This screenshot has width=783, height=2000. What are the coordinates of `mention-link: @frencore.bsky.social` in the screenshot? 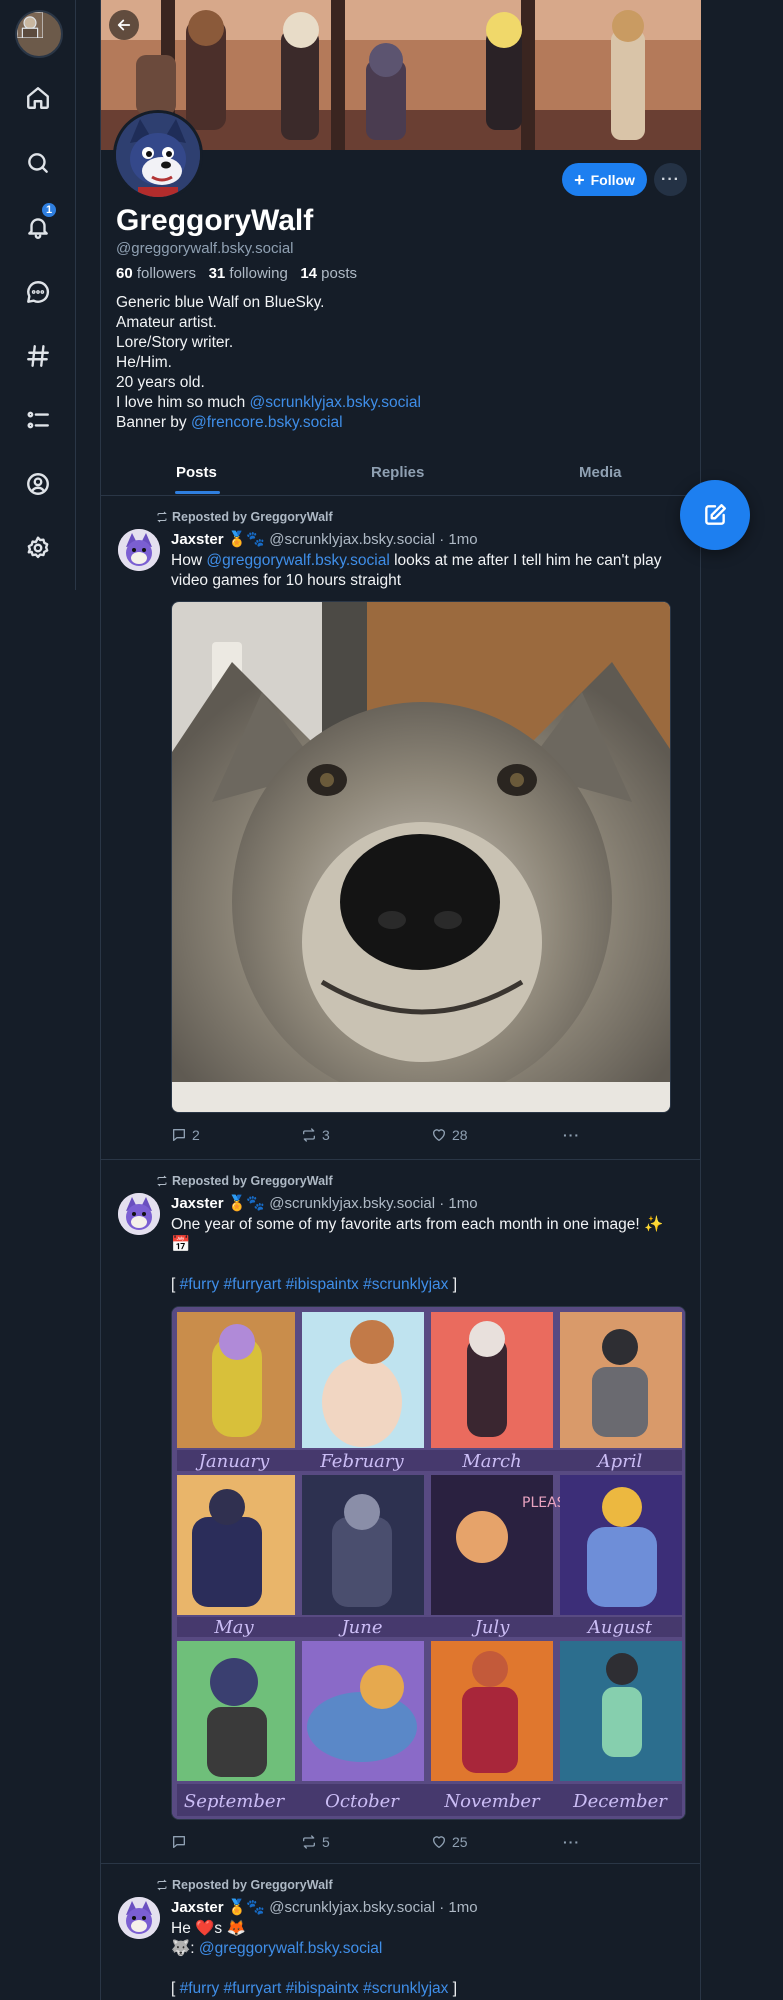 It's located at (267, 422).